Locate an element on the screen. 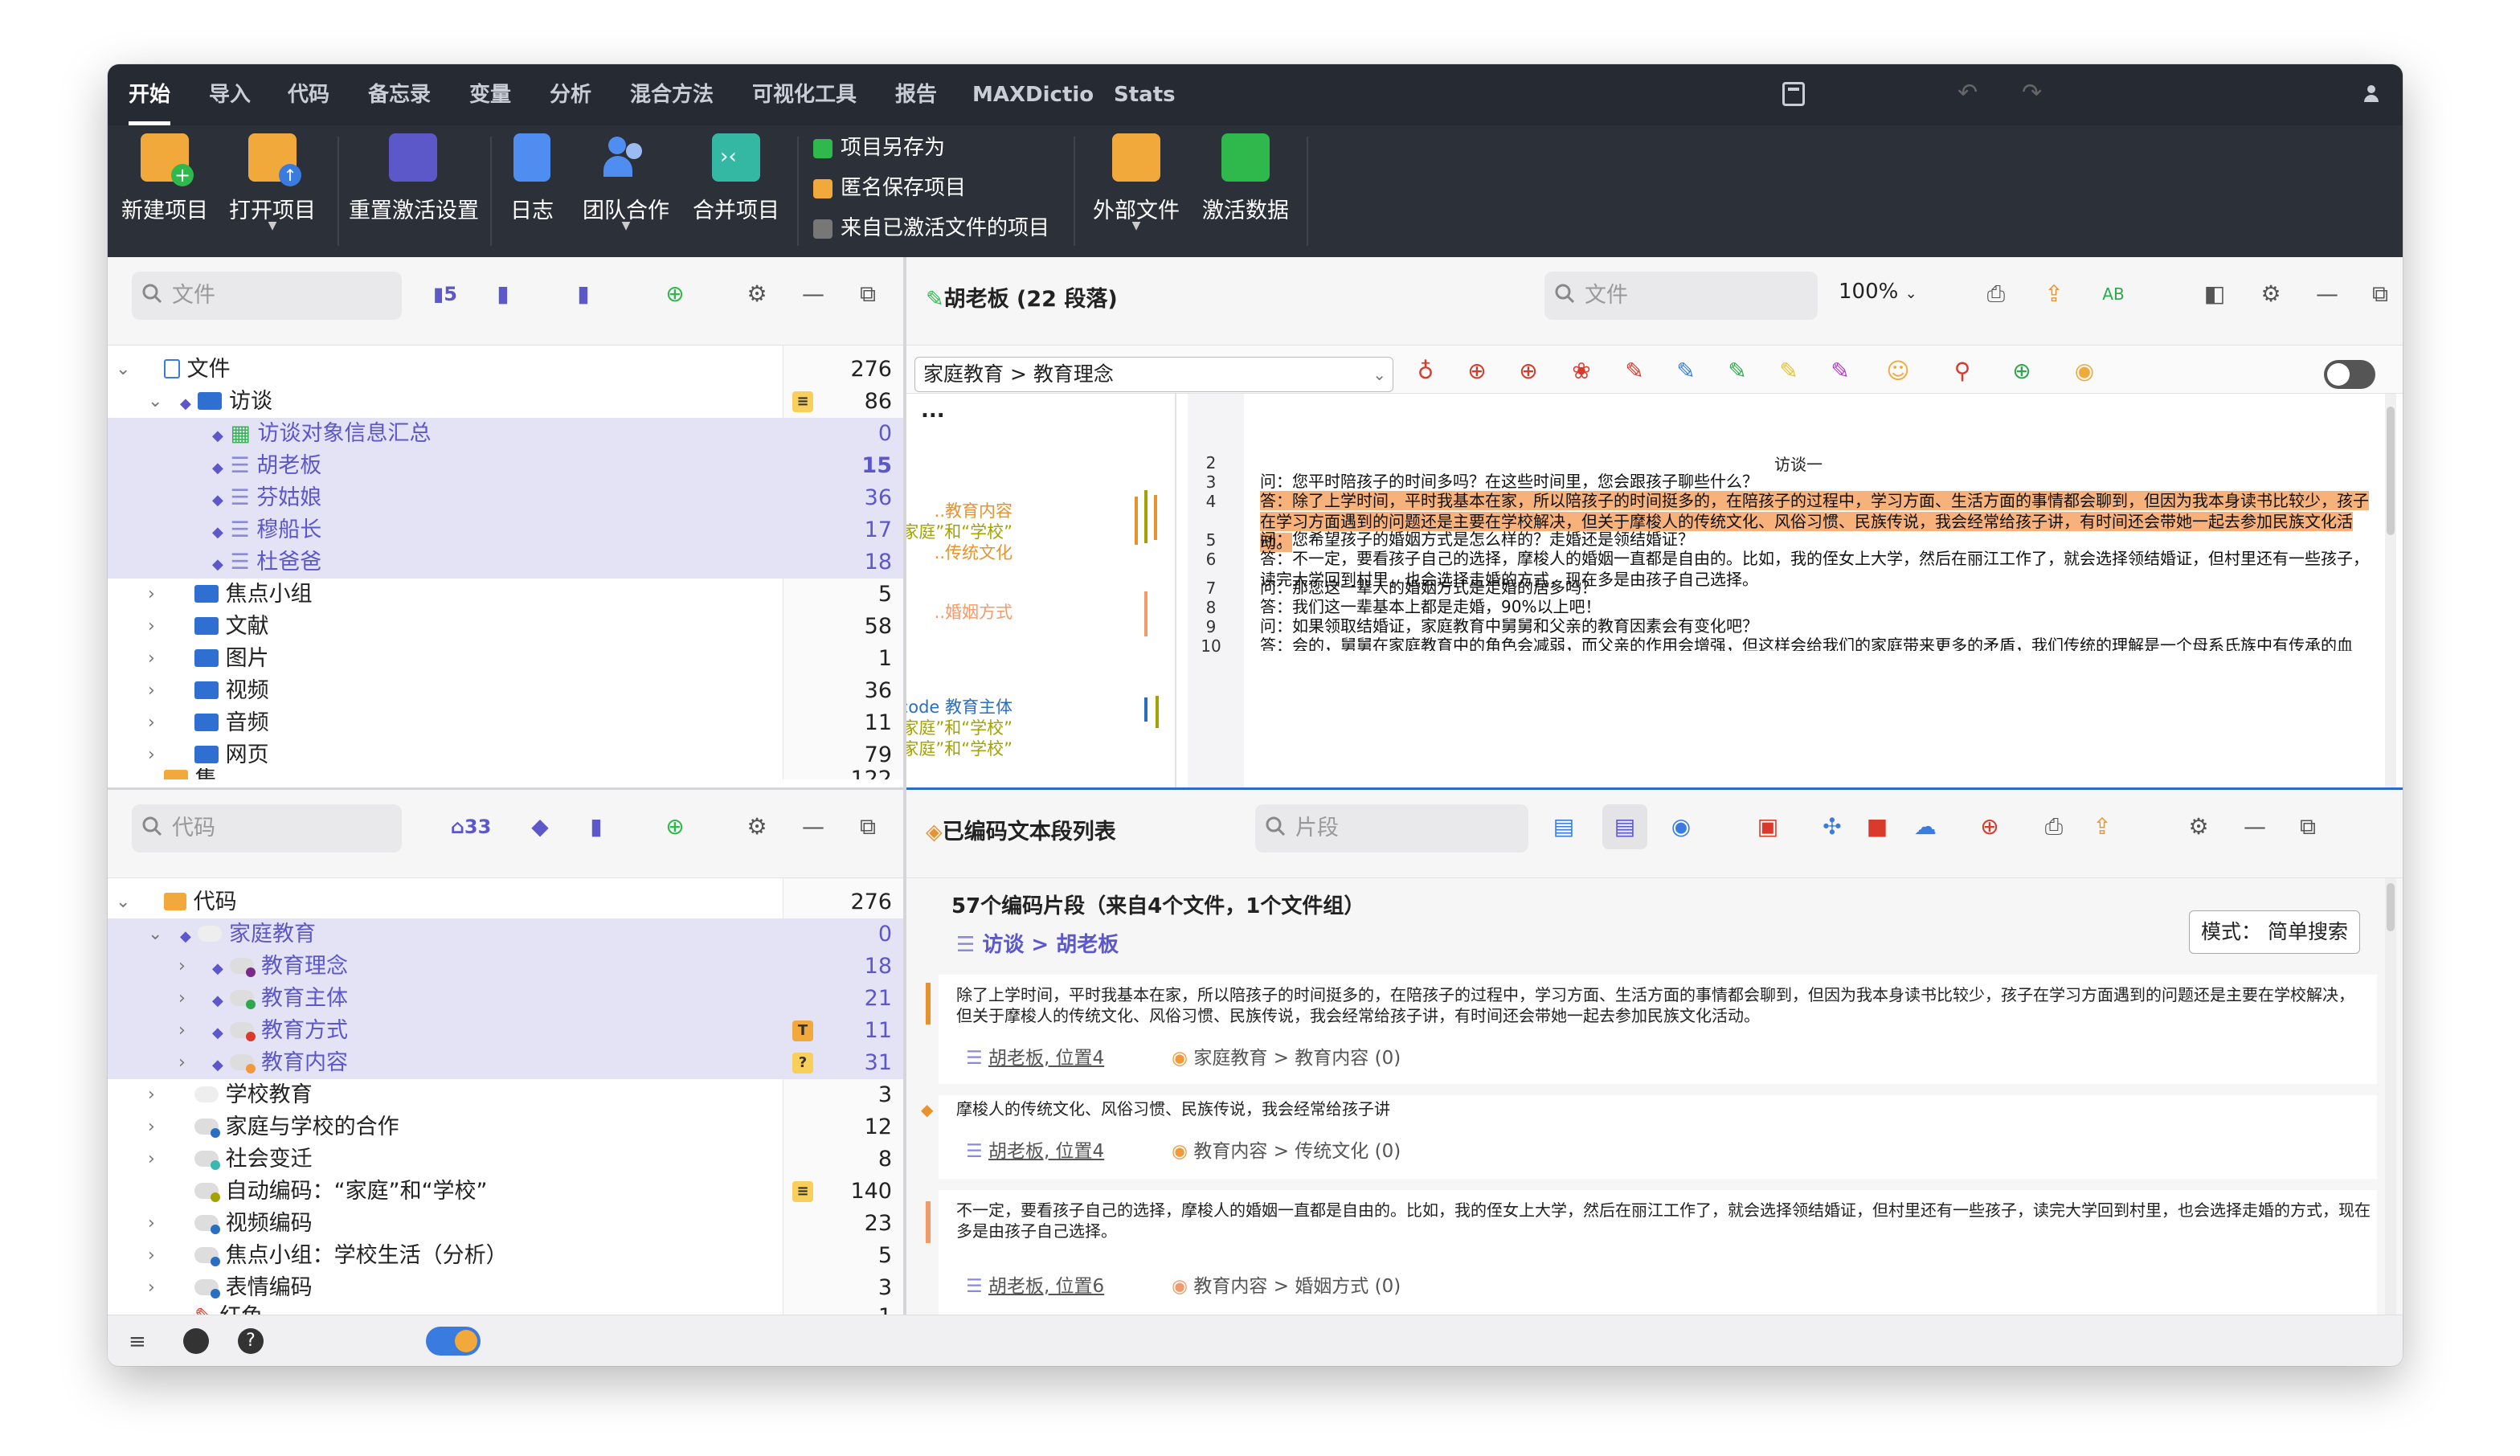 The image size is (2520, 1456). tab-reports: 报告 is located at coordinates (916, 94).